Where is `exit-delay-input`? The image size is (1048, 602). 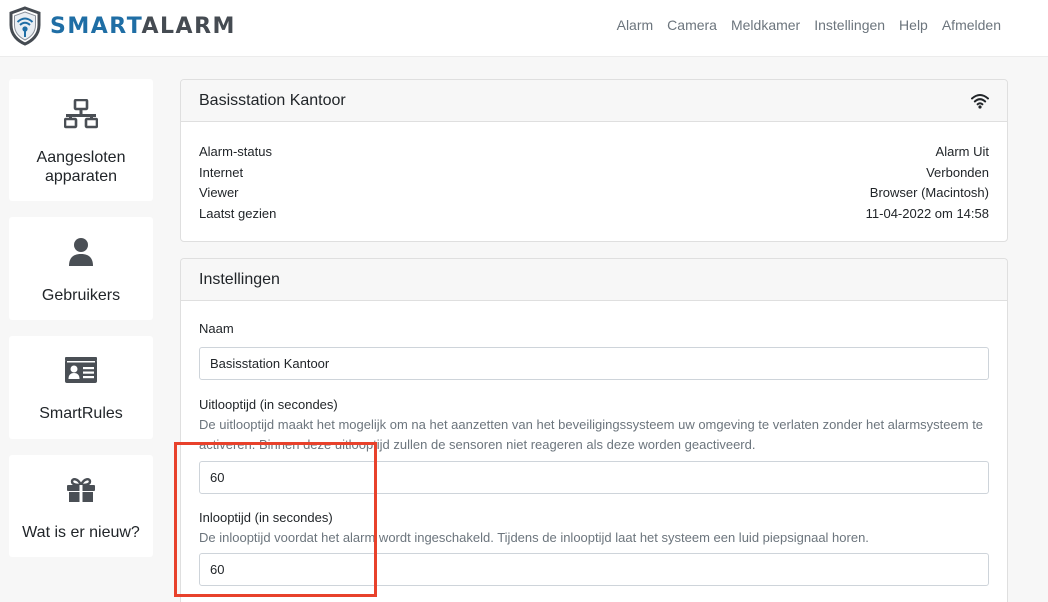 exit-delay-input is located at coordinates (594, 477).